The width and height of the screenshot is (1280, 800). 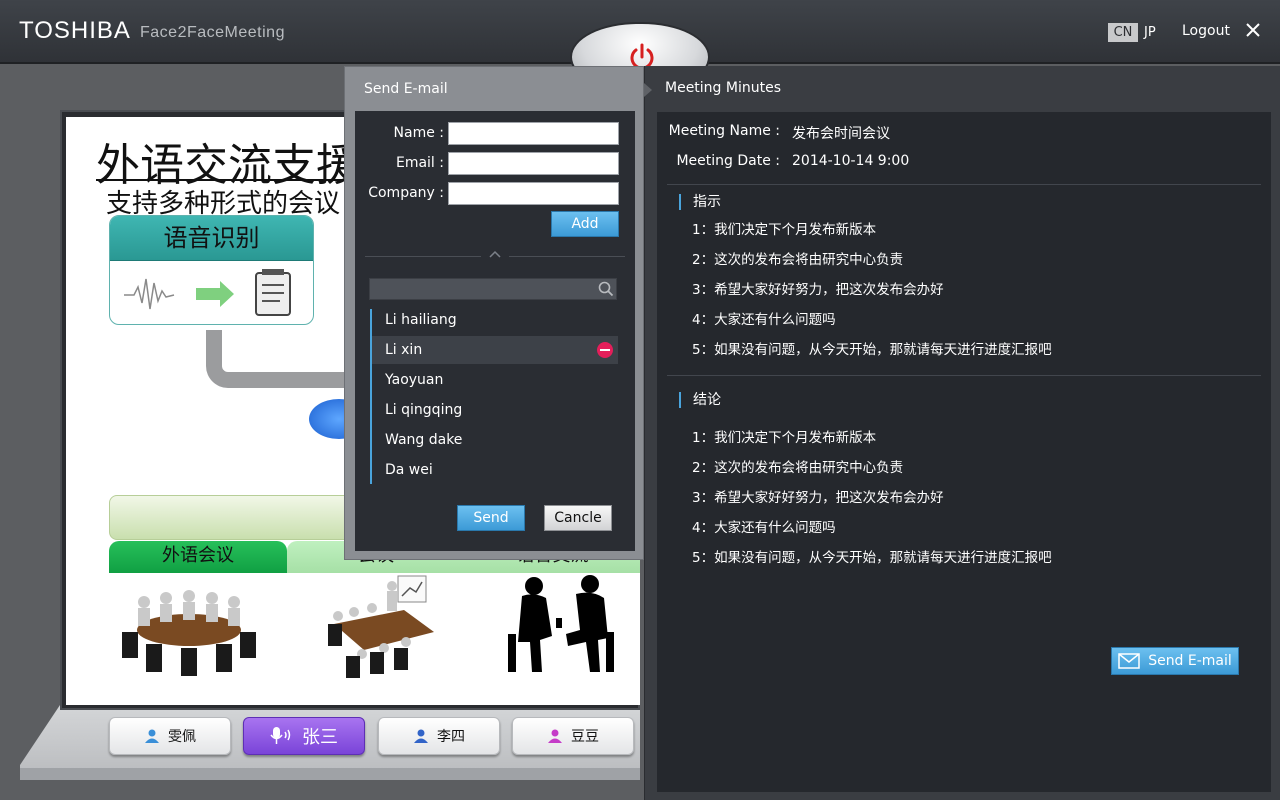 I want to click on meeting-name-value: 发布会时间会议, so click(x=841, y=134).